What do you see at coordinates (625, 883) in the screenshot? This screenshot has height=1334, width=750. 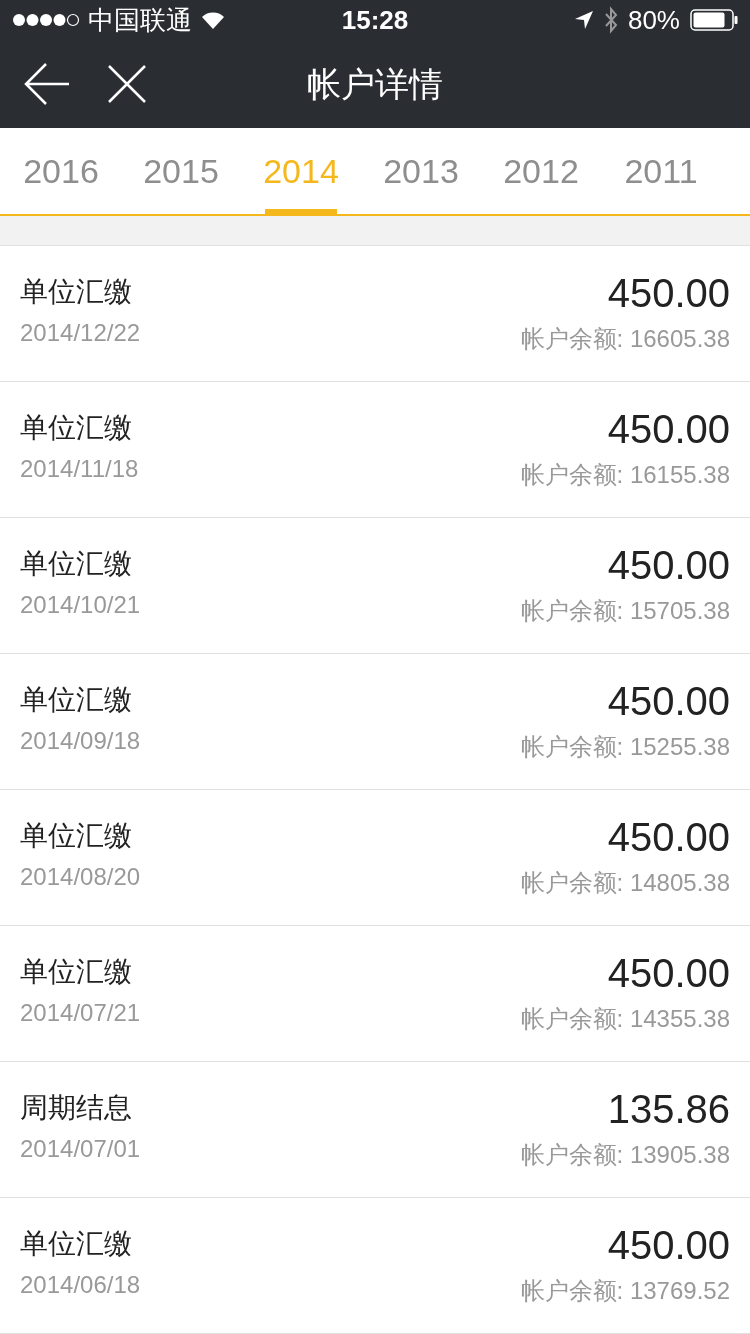 I see `account-balance: 帐户余额: 14805.38` at bounding box center [625, 883].